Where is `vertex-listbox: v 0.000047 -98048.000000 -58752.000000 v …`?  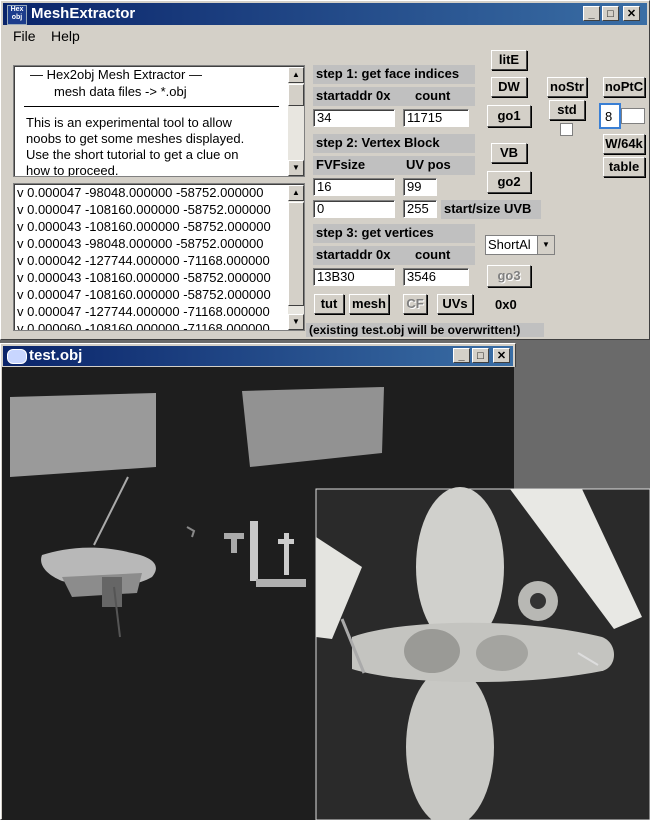
vertex-listbox: v 0.000047 -98048.000000 -58752.000000 v … is located at coordinates (159, 257).